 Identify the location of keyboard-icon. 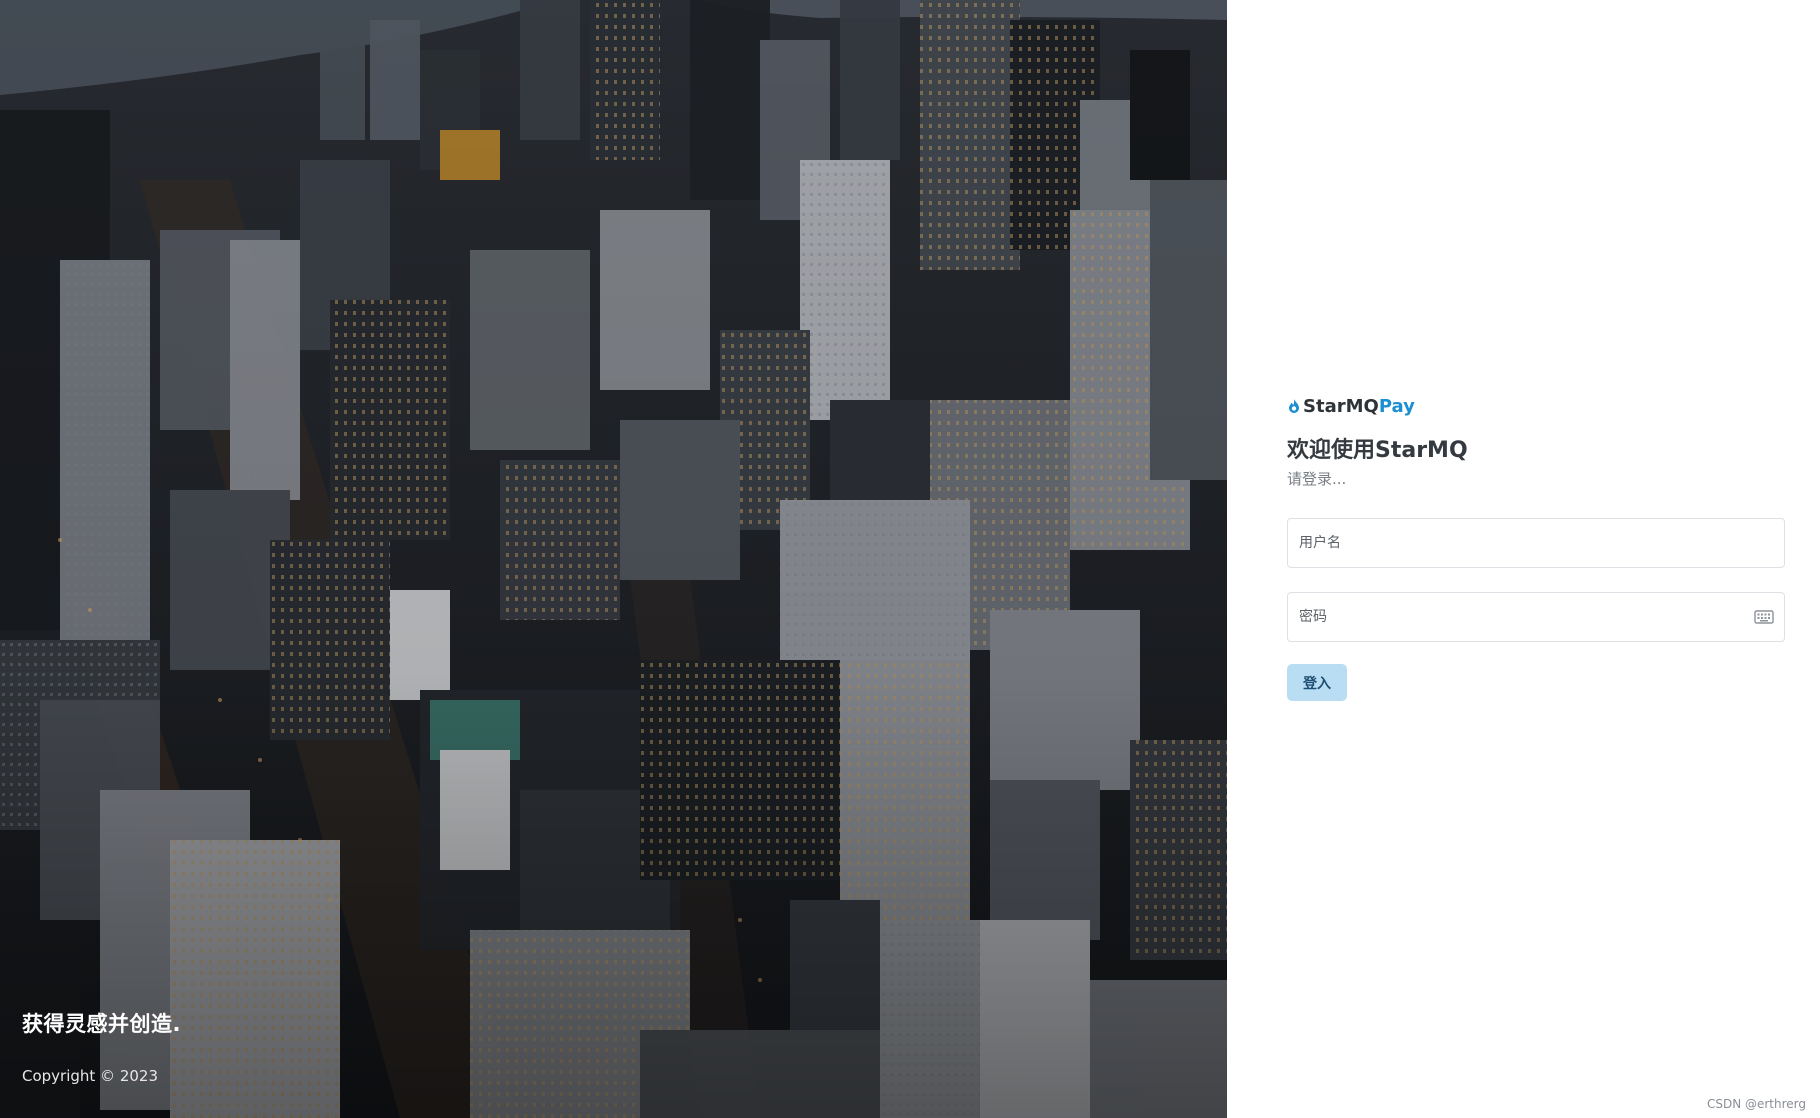
(1764, 617).